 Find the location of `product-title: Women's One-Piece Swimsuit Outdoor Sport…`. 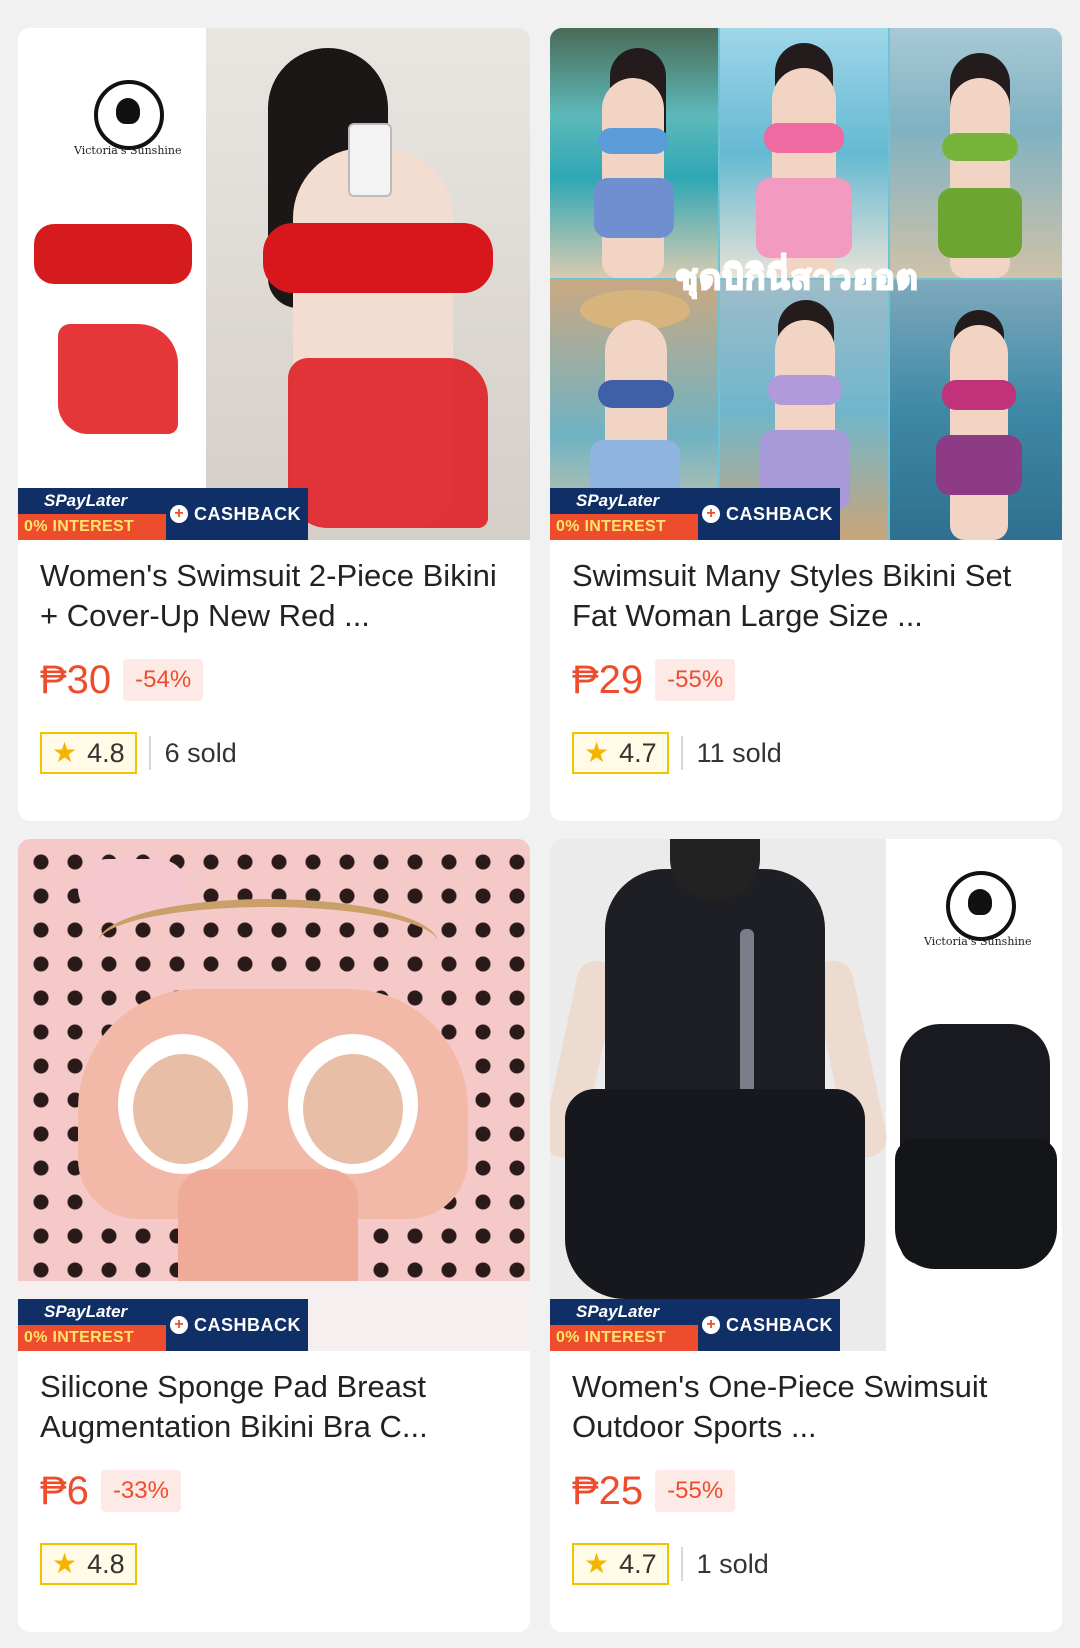

product-title: Women's One-Piece Swimsuit Outdoor Sport… is located at coordinates (806, 1407).